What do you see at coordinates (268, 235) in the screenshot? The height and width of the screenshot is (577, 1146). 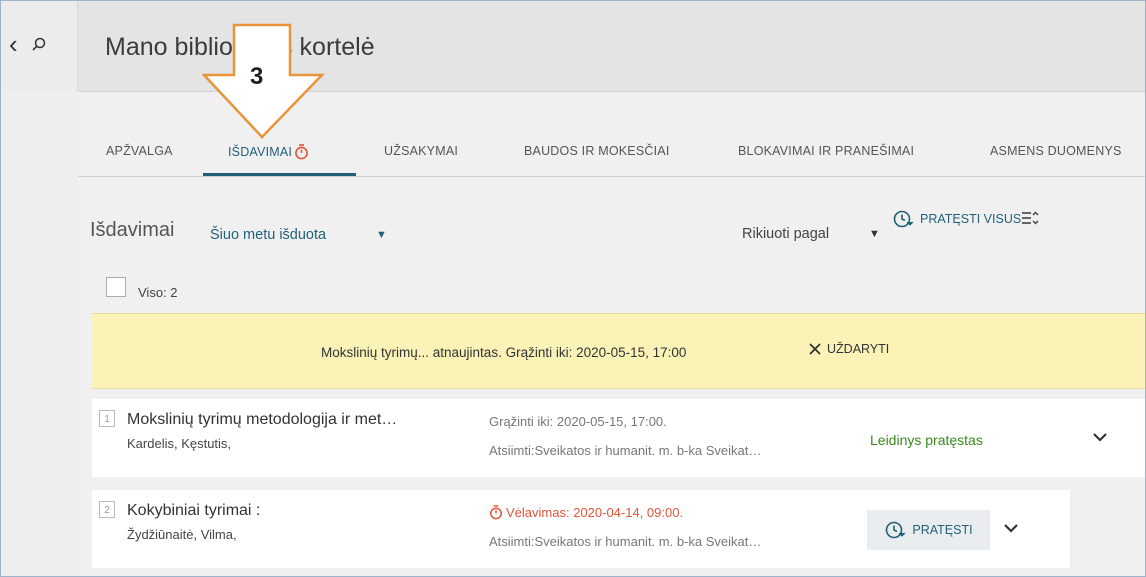 I see `loan-filter-dropdown: Šiuo metu išduota` at bounding box center [268, 235].